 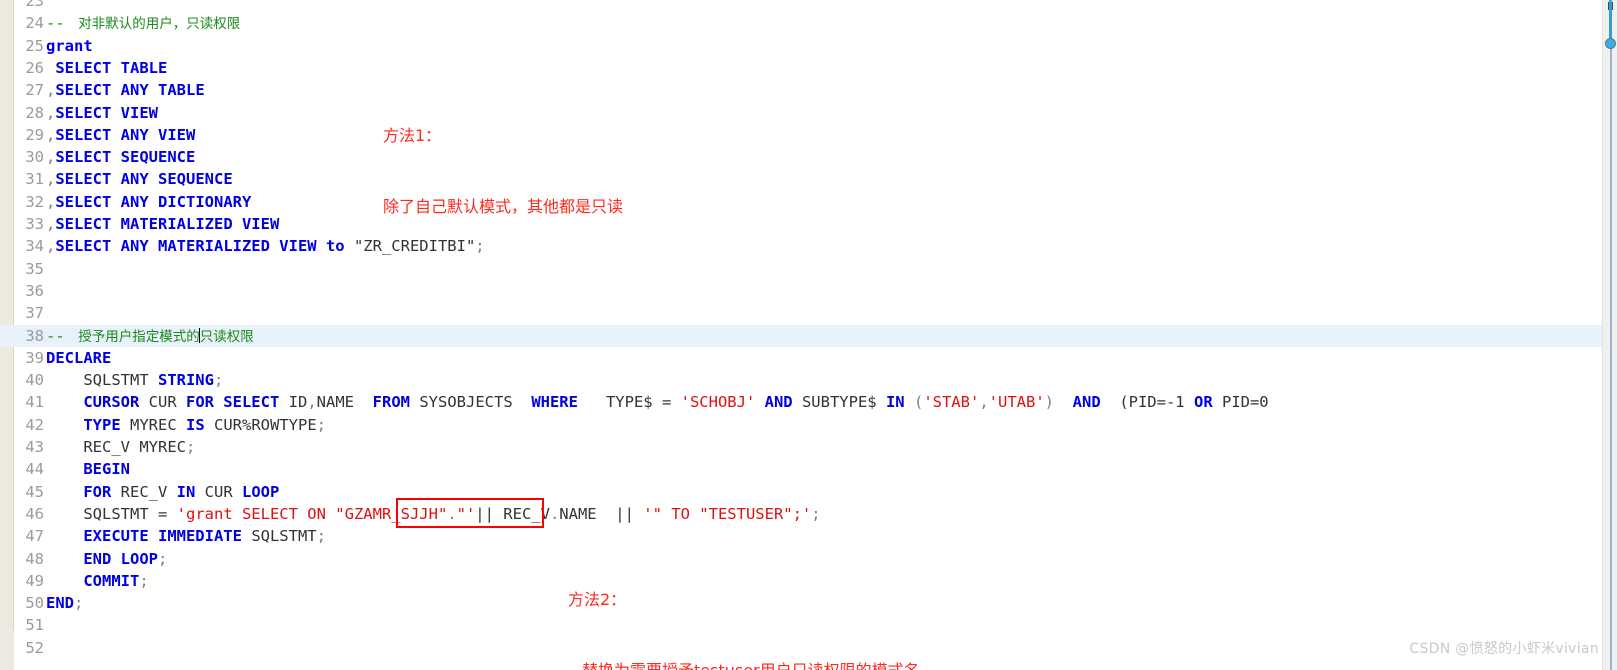 I want to click on line-number: 49, so click(x=34, y=580).